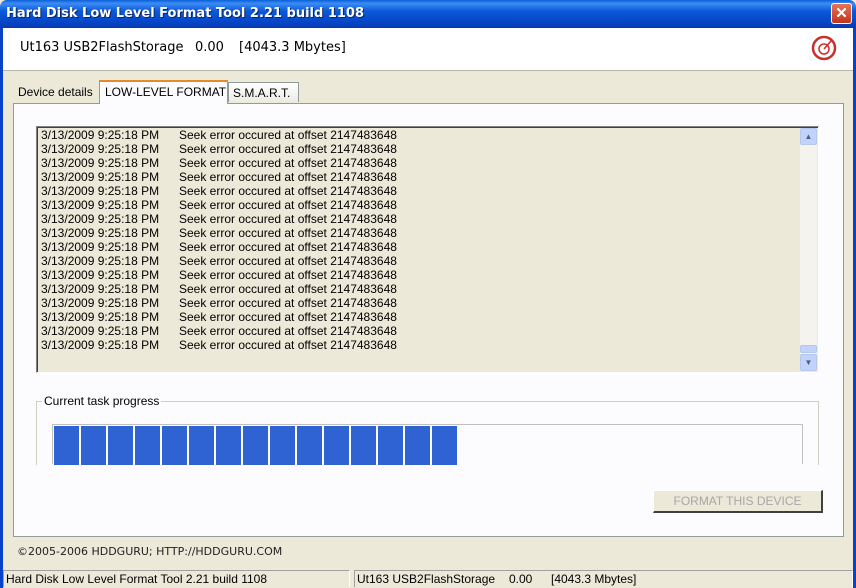  What do you see at coordinates (594, 579) in the screenshot?
I see `status-device-size: [4043.3 Mbytes]` at bounding box center [594, 579].